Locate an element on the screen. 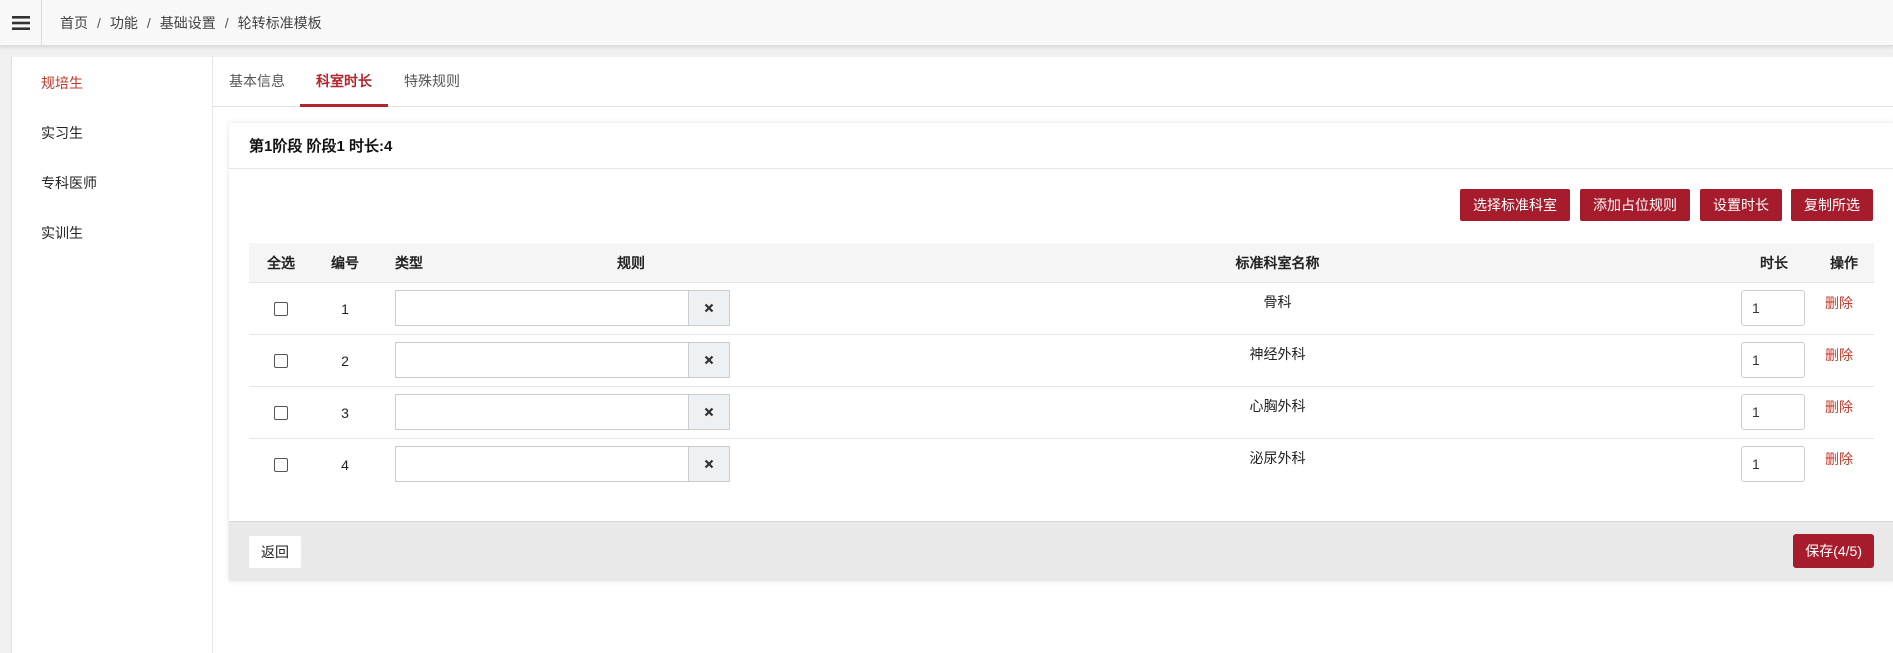  row-number: 1 is located at coordinates (345, 309).